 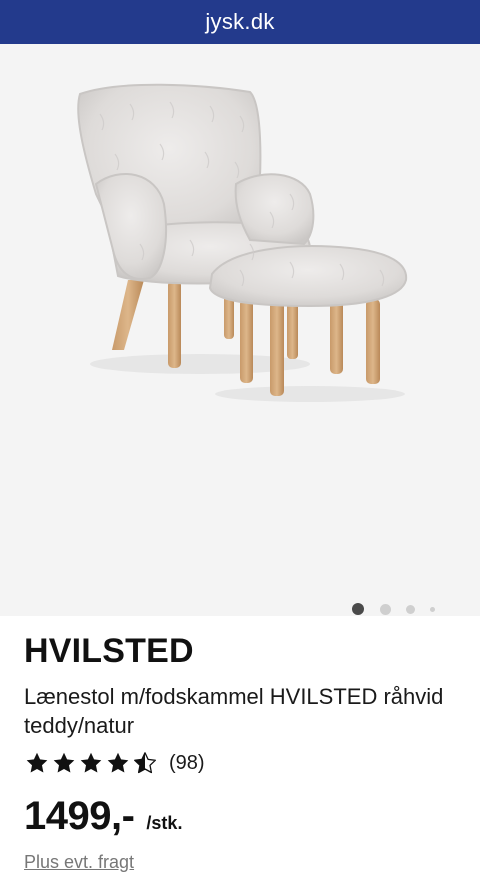 What do you see at coordinates (358, 609) in the screenshot?
I see `carousel-dot-active` at bounding box center [358, 609].